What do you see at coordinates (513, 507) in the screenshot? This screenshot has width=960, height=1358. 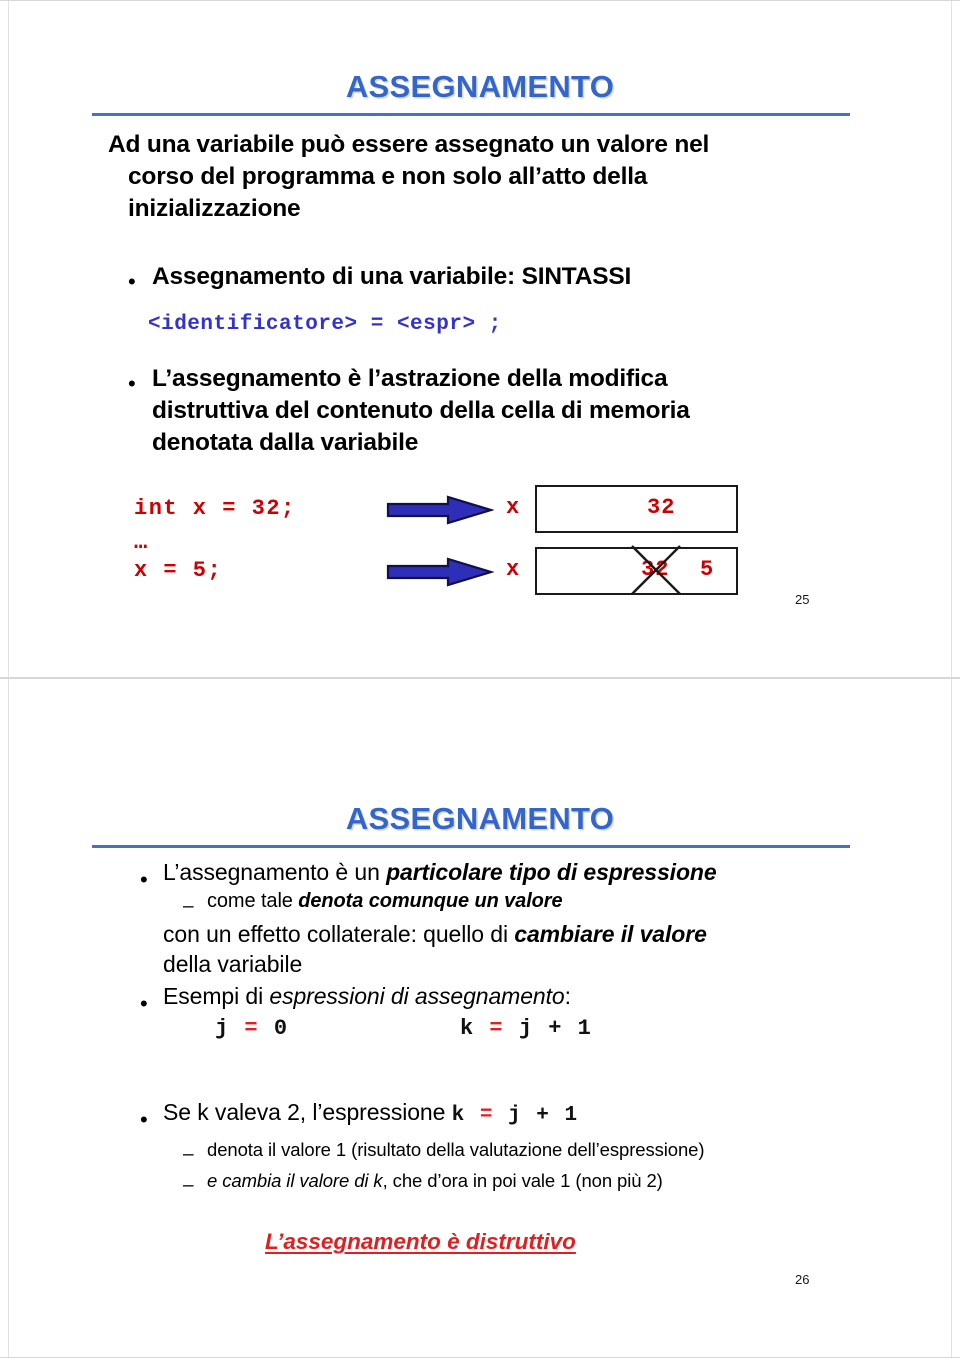 I see `cell-label-row-1: x` at bounding box center [513, 507].